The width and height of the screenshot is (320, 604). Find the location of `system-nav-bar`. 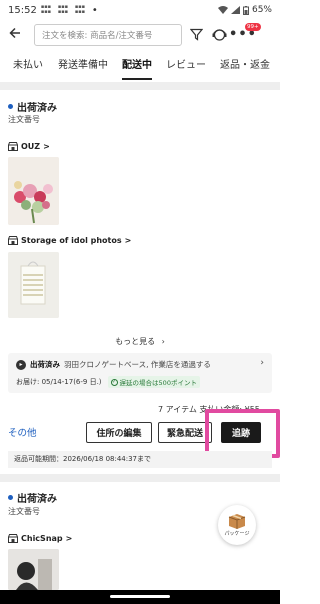

system-nav-bar is located at coordinates (140, 597).